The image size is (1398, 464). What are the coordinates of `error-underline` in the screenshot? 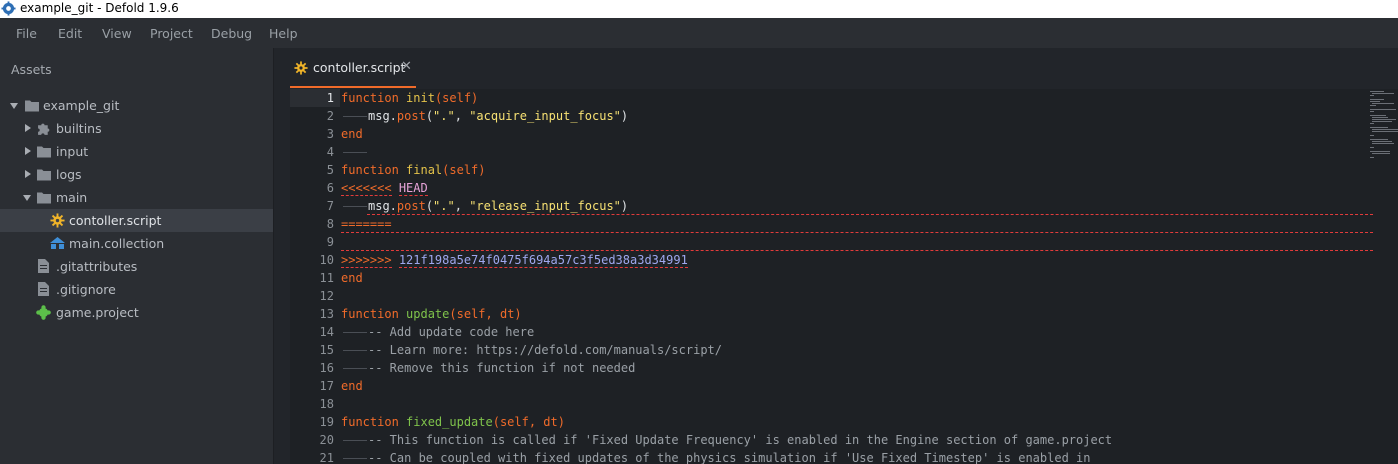 It's located at (857, 232).